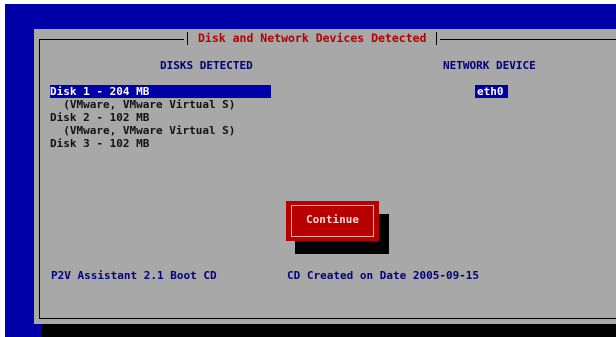  I want to click on dialog-title: Disk and Network Devices Detected, so click(312, 38).